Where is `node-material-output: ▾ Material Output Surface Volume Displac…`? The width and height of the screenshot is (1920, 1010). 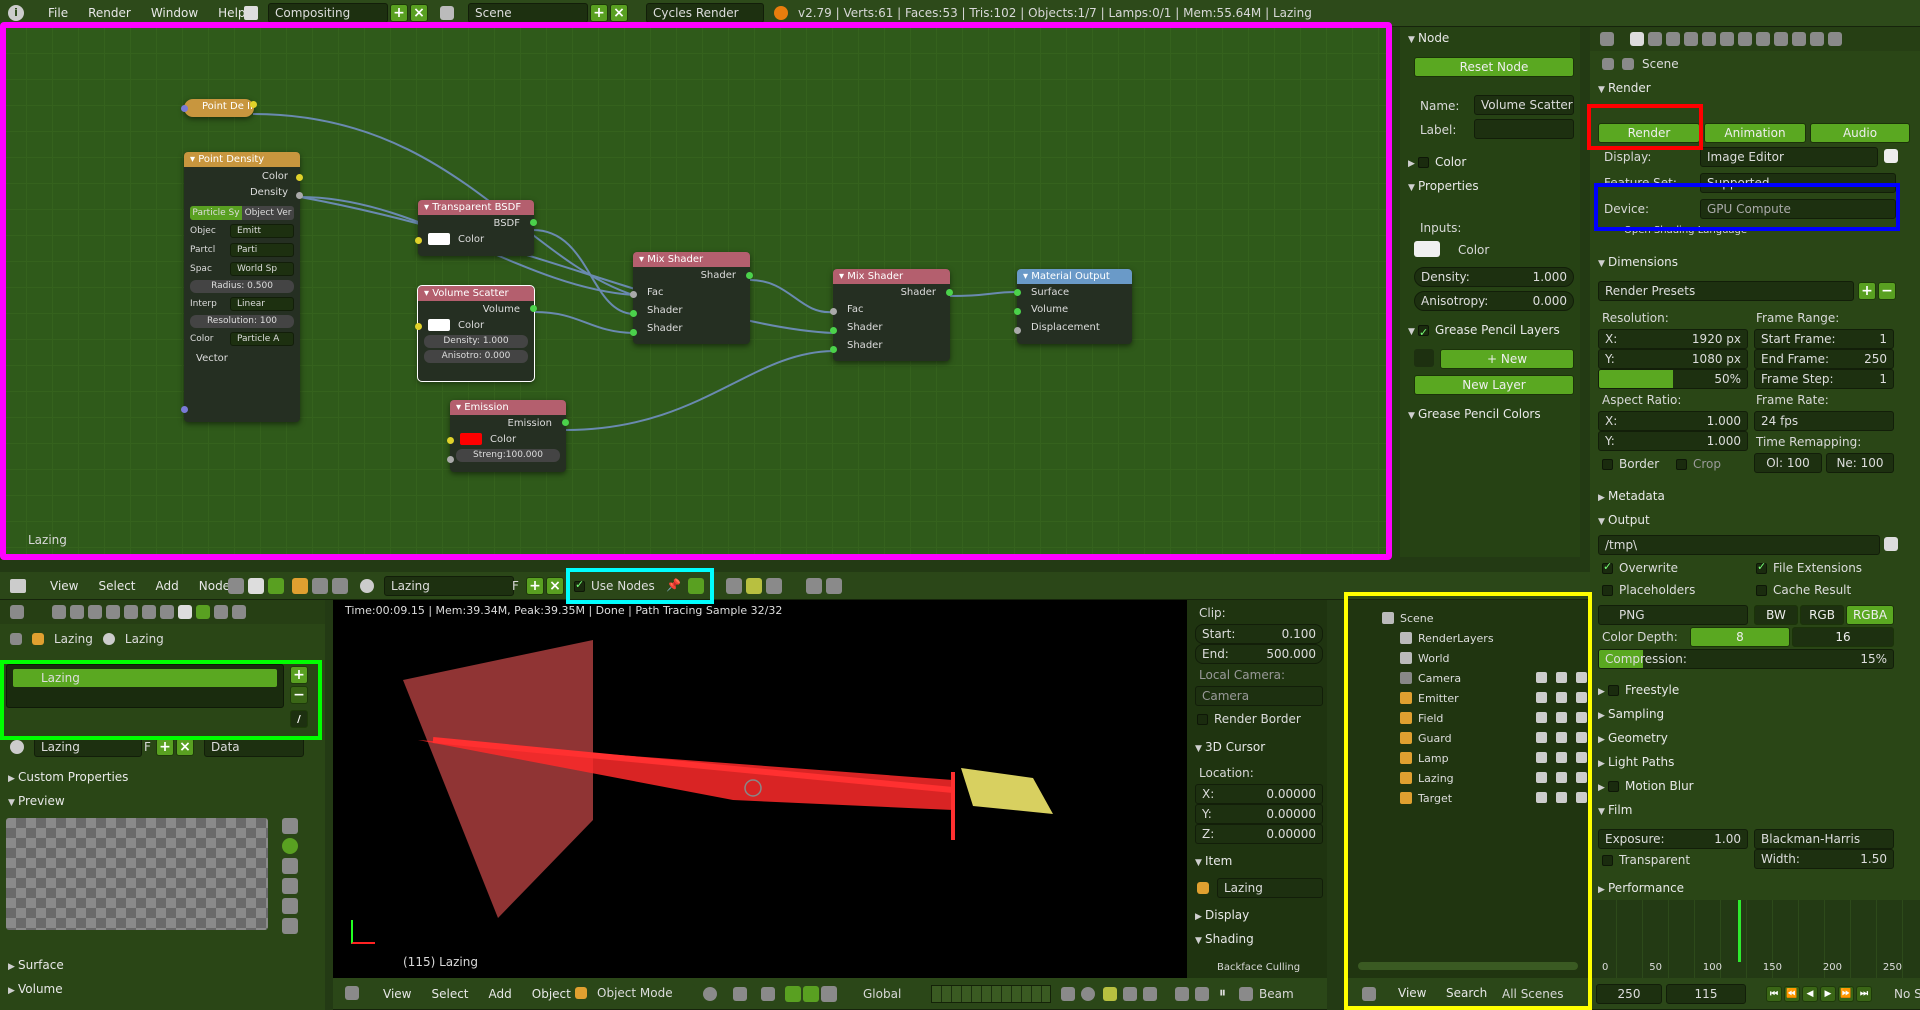
node-material-output: ▾ Material Output Surface Volume Displac… is located at coordinates (1073, 306).